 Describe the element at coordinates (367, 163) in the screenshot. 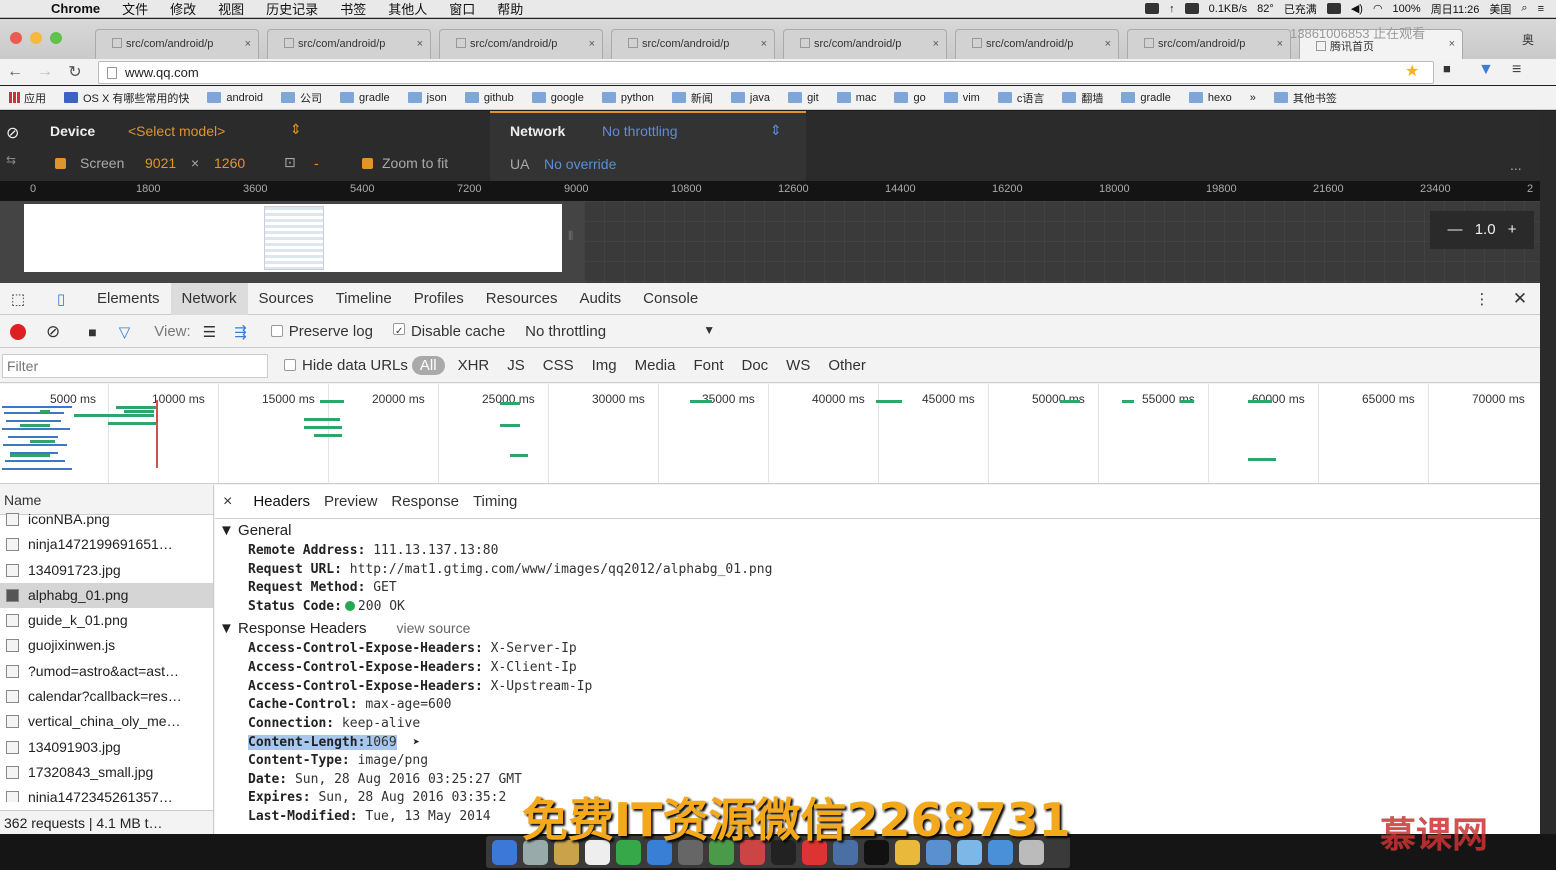

I see `zoom-to-fit-checkbox` at that location.